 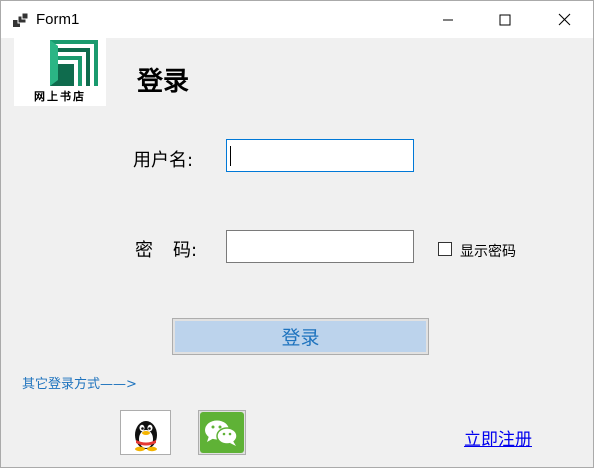 I want to click on minimize-icon, so click(x=448, y=19).